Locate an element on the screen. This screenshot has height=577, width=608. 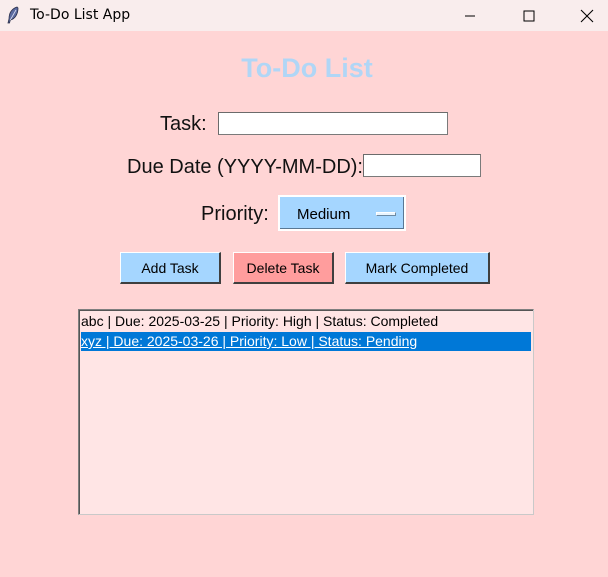
minimize-button is located at coordinates (470, 15).